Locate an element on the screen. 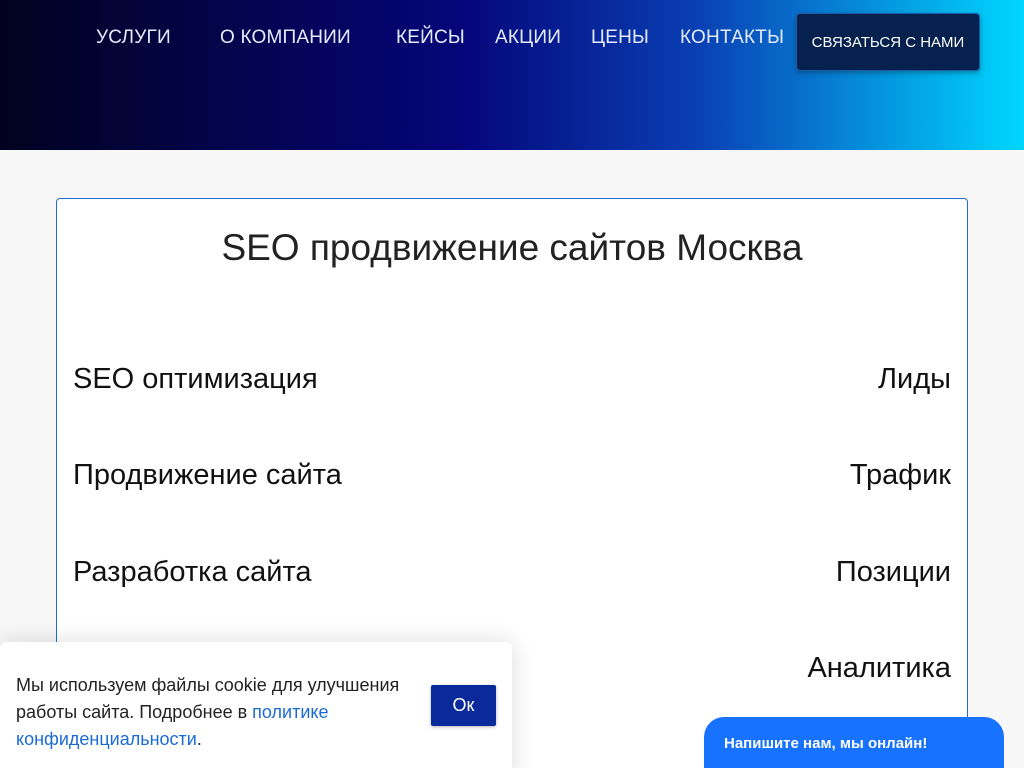 The image size is (1024, 768). chat-widget: Напишите нам, мы онлайн! is located at coordinates (854, 742).